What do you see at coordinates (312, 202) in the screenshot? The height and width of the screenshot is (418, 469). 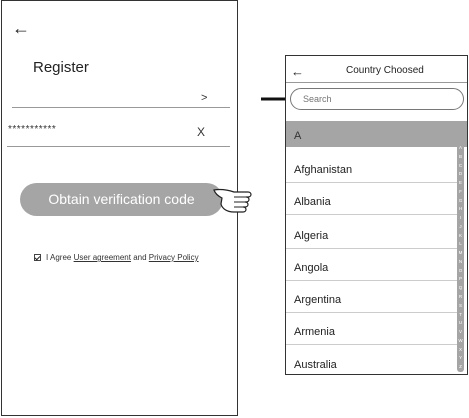 I see `country-item: Albania` at bounding box center [312, 202].